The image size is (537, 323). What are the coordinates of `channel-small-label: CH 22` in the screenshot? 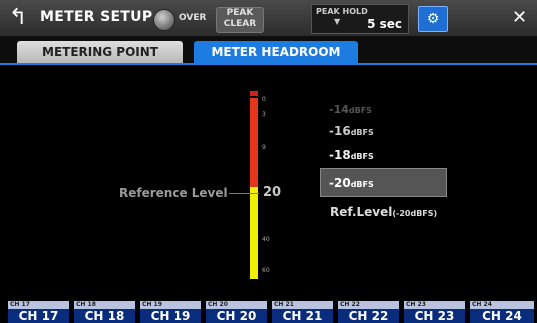 It's located at (368, 305).